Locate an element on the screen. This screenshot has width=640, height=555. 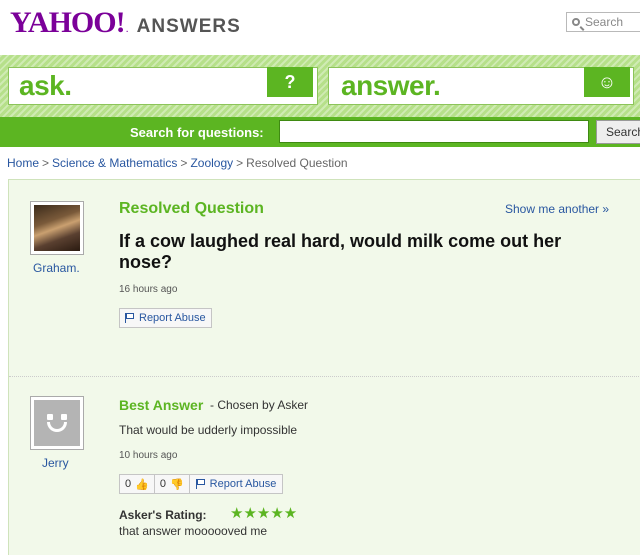
asker-comment: that answer moooooved me is located at coordinates (193, 531).